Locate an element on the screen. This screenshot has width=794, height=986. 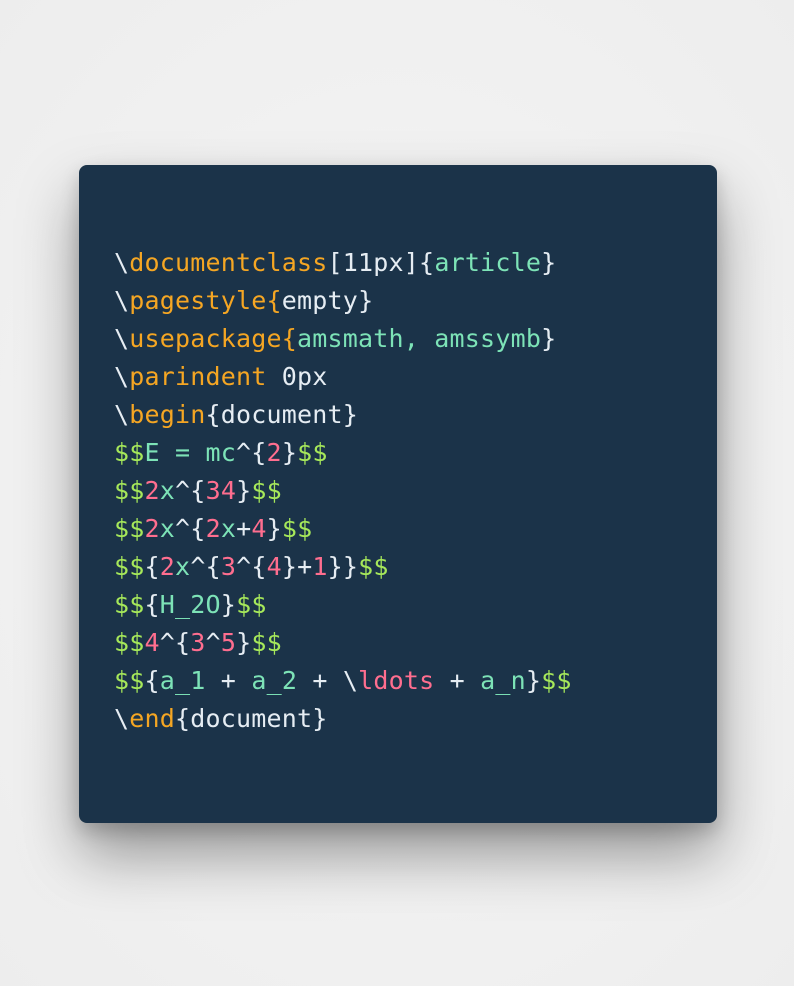
code-token: parindent is located at coordinates (198, 376).